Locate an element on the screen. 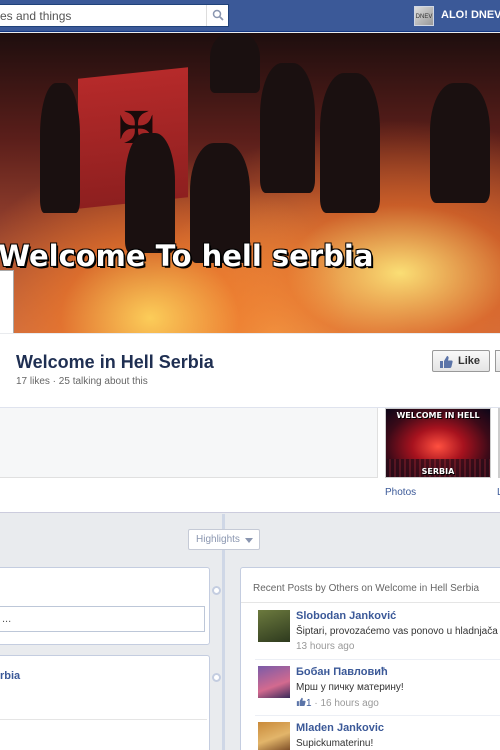  post-page-name: rbia is located at coordinates (10, 676).